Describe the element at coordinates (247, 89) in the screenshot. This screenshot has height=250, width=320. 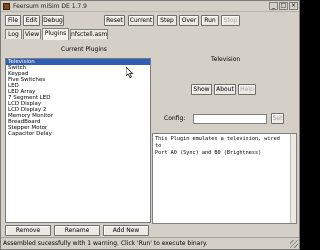
I see `help-button: Help` at that location.